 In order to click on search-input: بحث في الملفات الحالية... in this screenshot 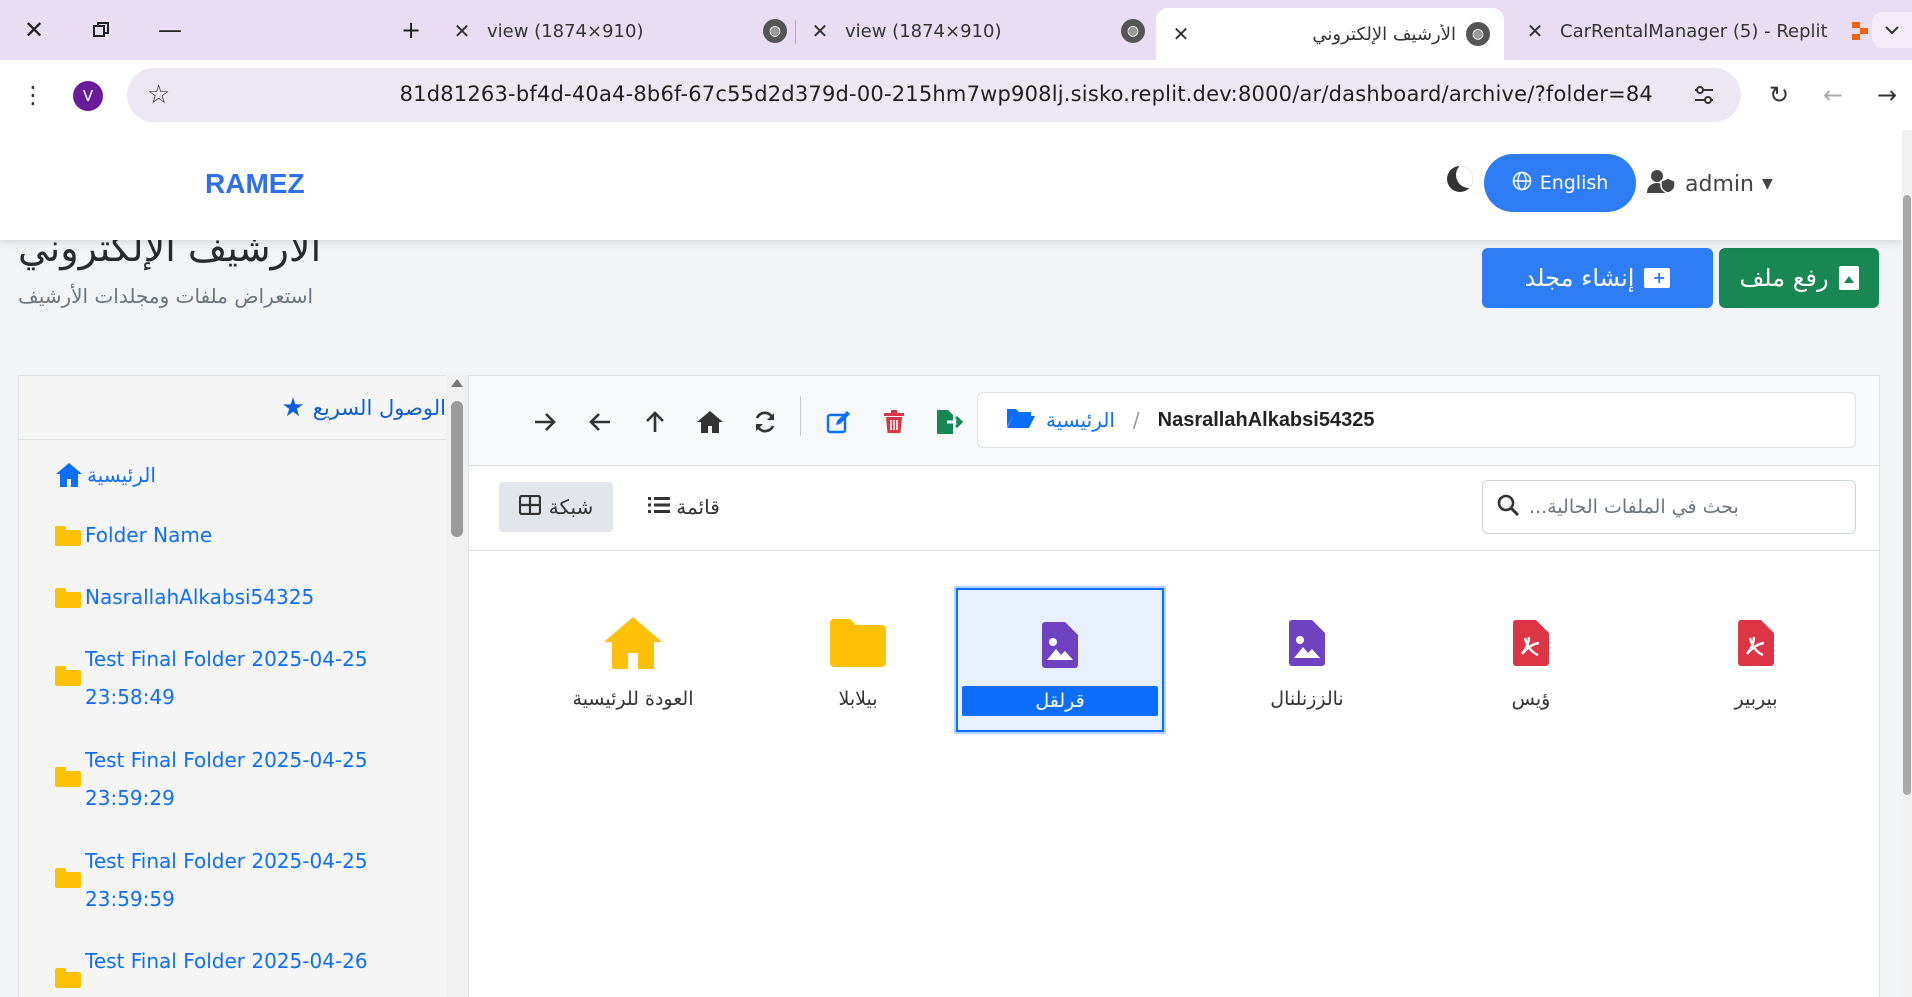, I will do `click(1669, 507)`.